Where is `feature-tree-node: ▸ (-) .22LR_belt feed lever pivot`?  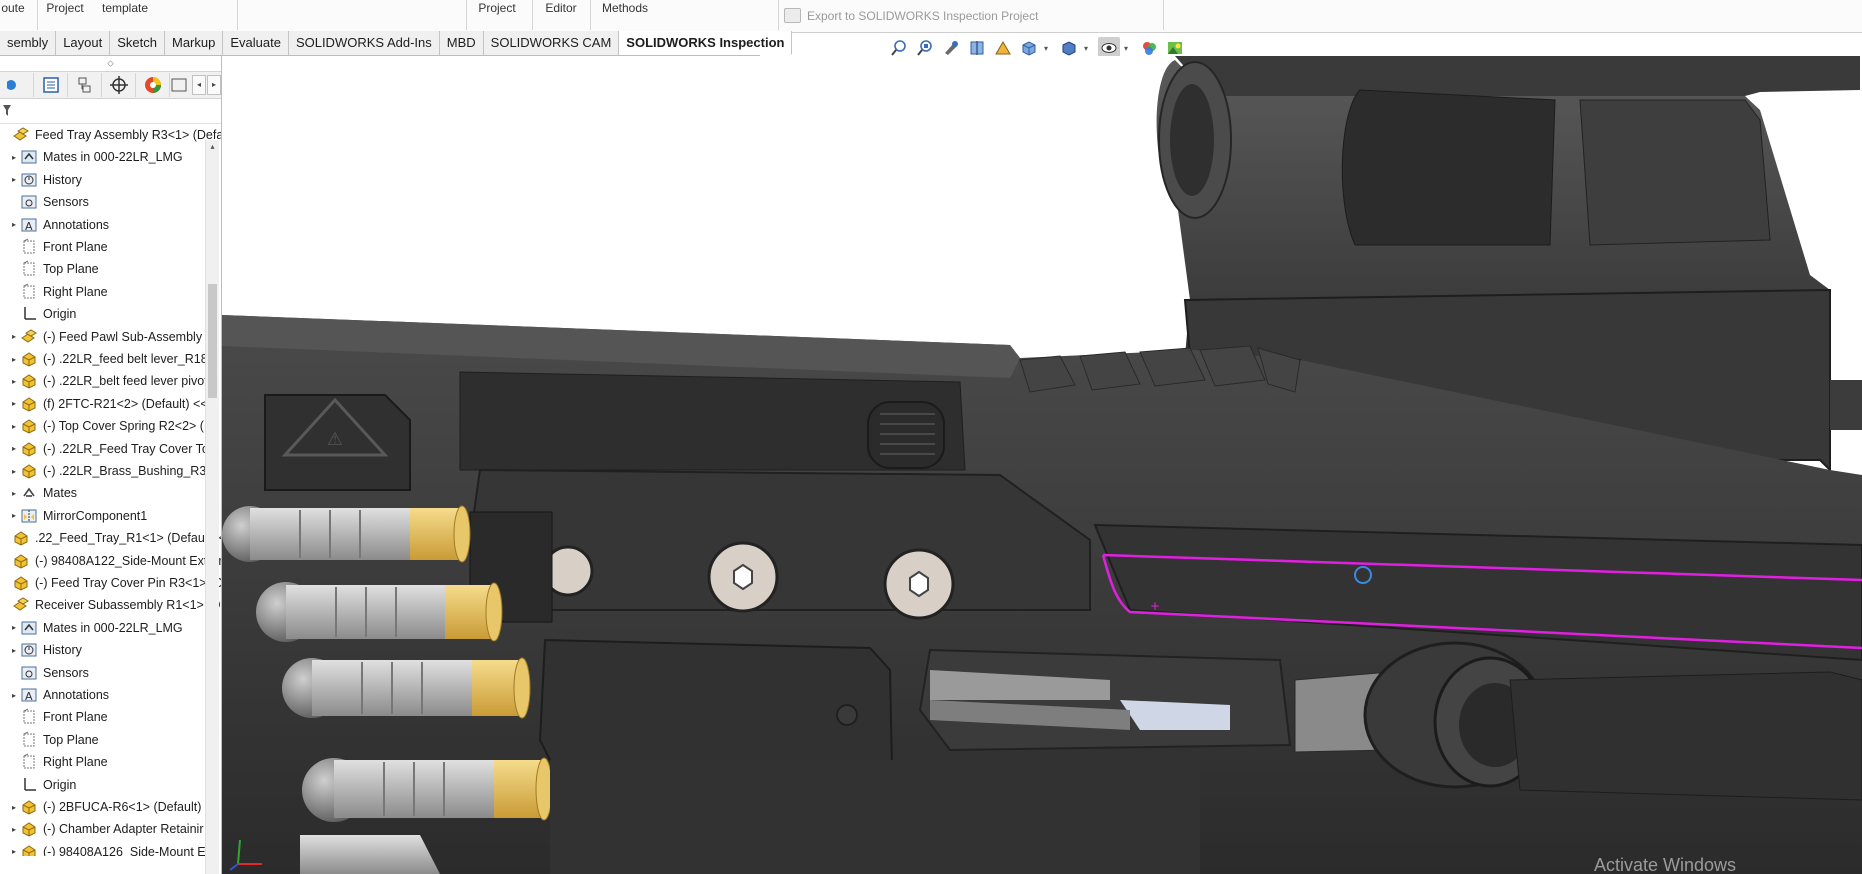
feature-tree-node: ▸ (-) .22LR_belt feed lever pivot is located at coordinates (108, 381).